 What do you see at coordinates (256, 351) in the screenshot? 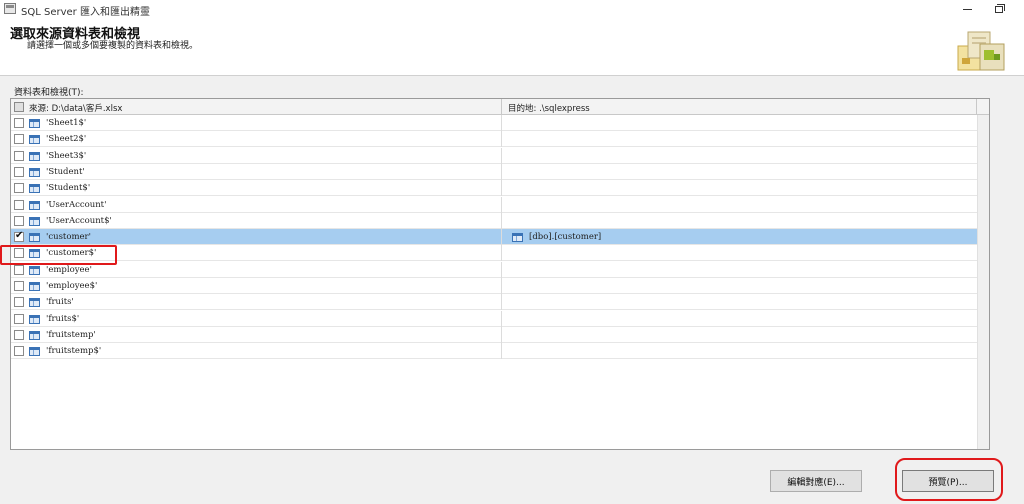
I see `source-cell: 'fruitstemp$'` at bounding box center [256, 351].